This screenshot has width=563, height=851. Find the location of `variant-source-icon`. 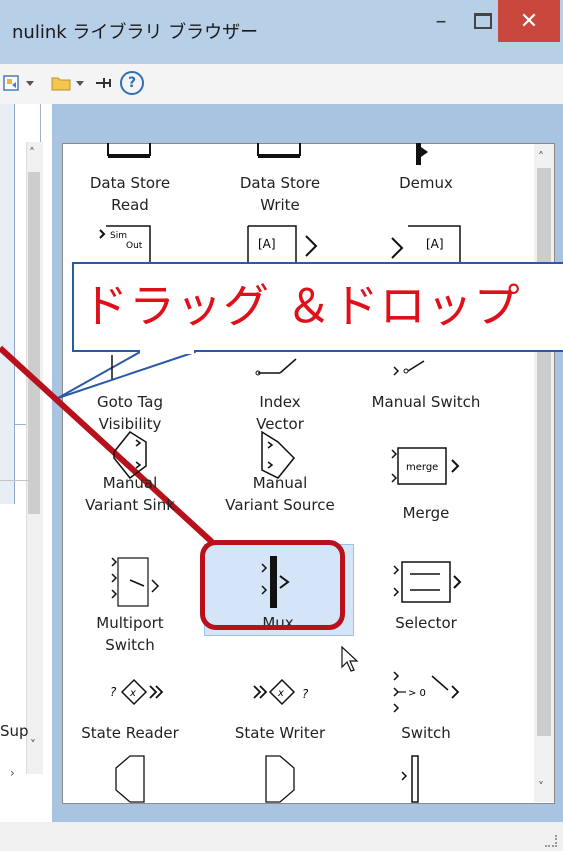

variant-source-icon is located at coordinates (280, 779).